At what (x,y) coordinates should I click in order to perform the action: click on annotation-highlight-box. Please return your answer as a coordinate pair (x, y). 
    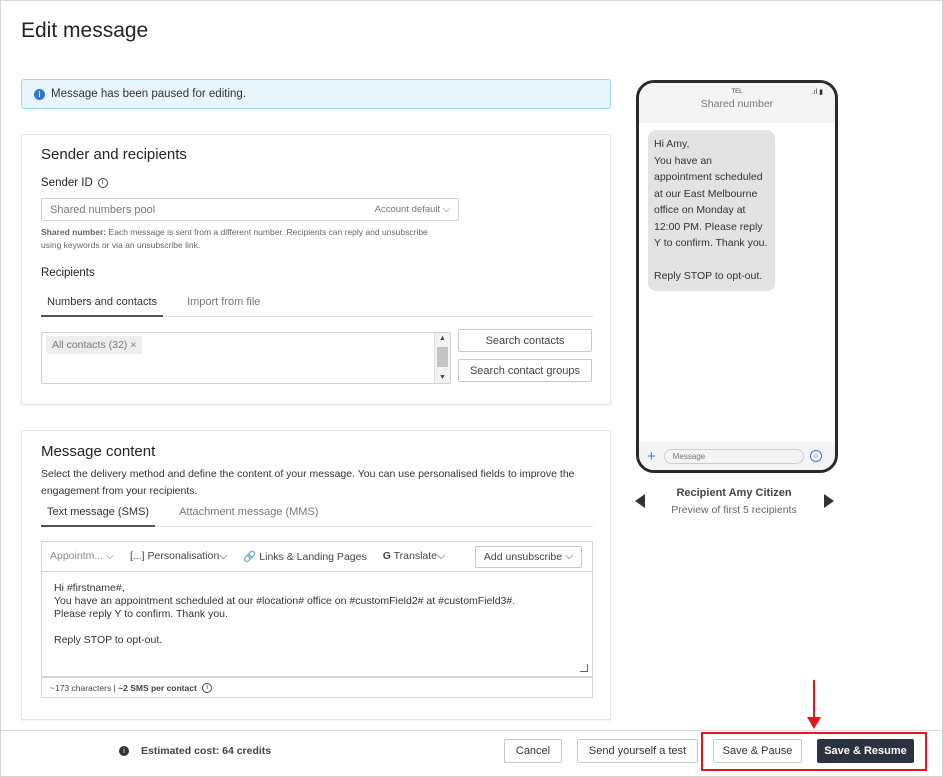
    Looking at the image, I should click on (814, 751).